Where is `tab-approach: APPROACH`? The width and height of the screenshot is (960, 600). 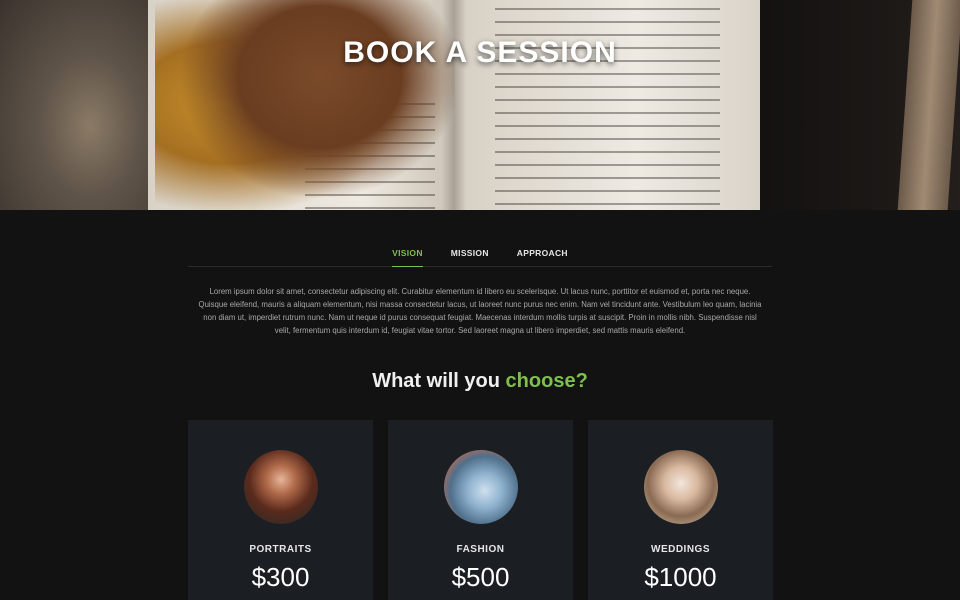 tab-approach: APPROACH is located at coordinates (542, 252).